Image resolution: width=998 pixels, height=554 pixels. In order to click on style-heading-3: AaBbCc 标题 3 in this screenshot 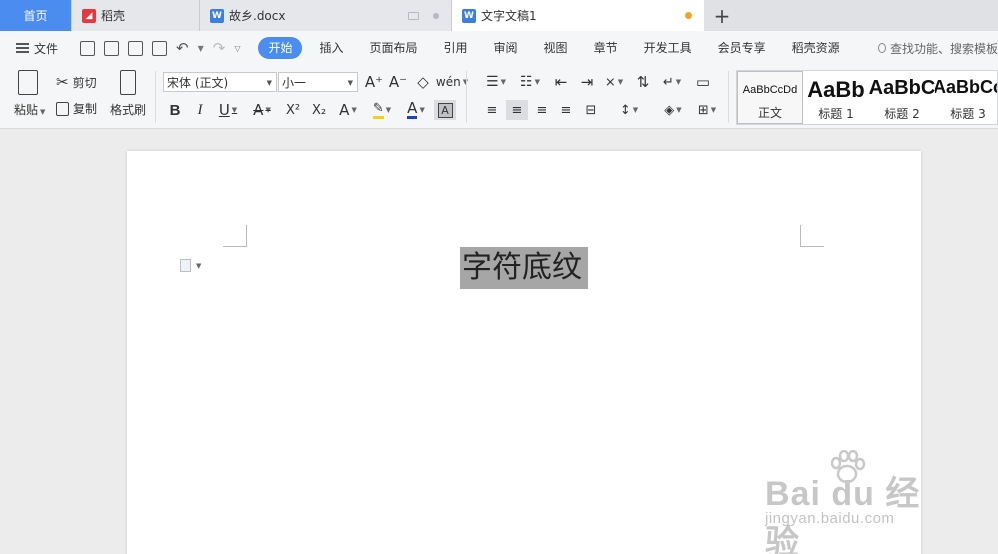, I will do `click(966, 97)`.